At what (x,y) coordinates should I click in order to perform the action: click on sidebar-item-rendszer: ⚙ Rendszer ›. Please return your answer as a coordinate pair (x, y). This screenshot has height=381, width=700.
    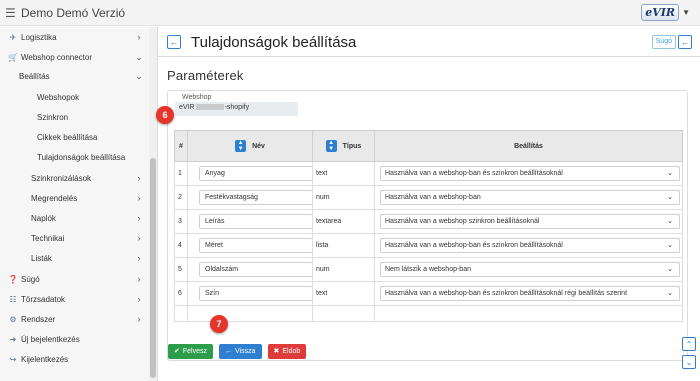
    Looking at the image, I should click on (74, 319).